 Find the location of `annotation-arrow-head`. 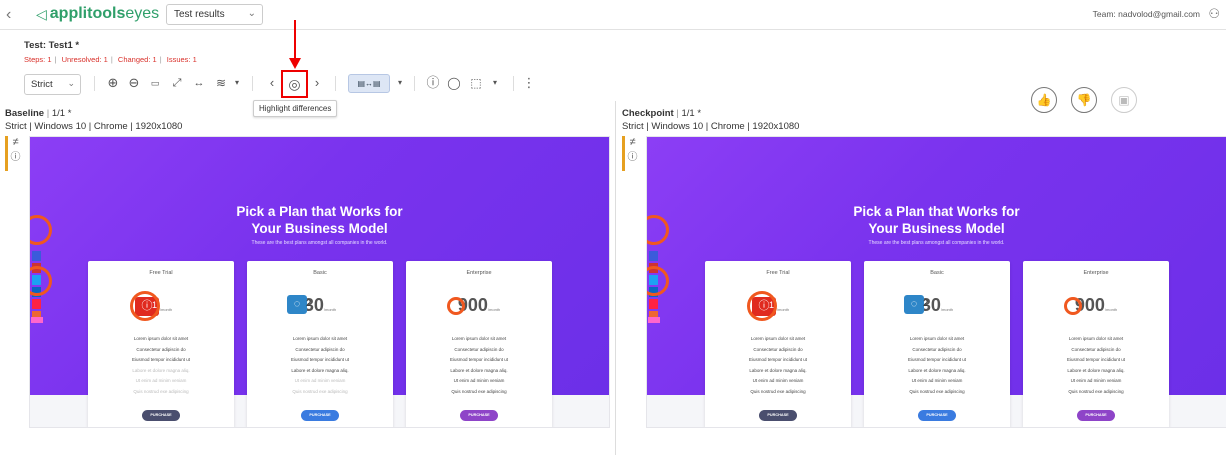

annotation-arrow-head is located at coordinates (295, 63).